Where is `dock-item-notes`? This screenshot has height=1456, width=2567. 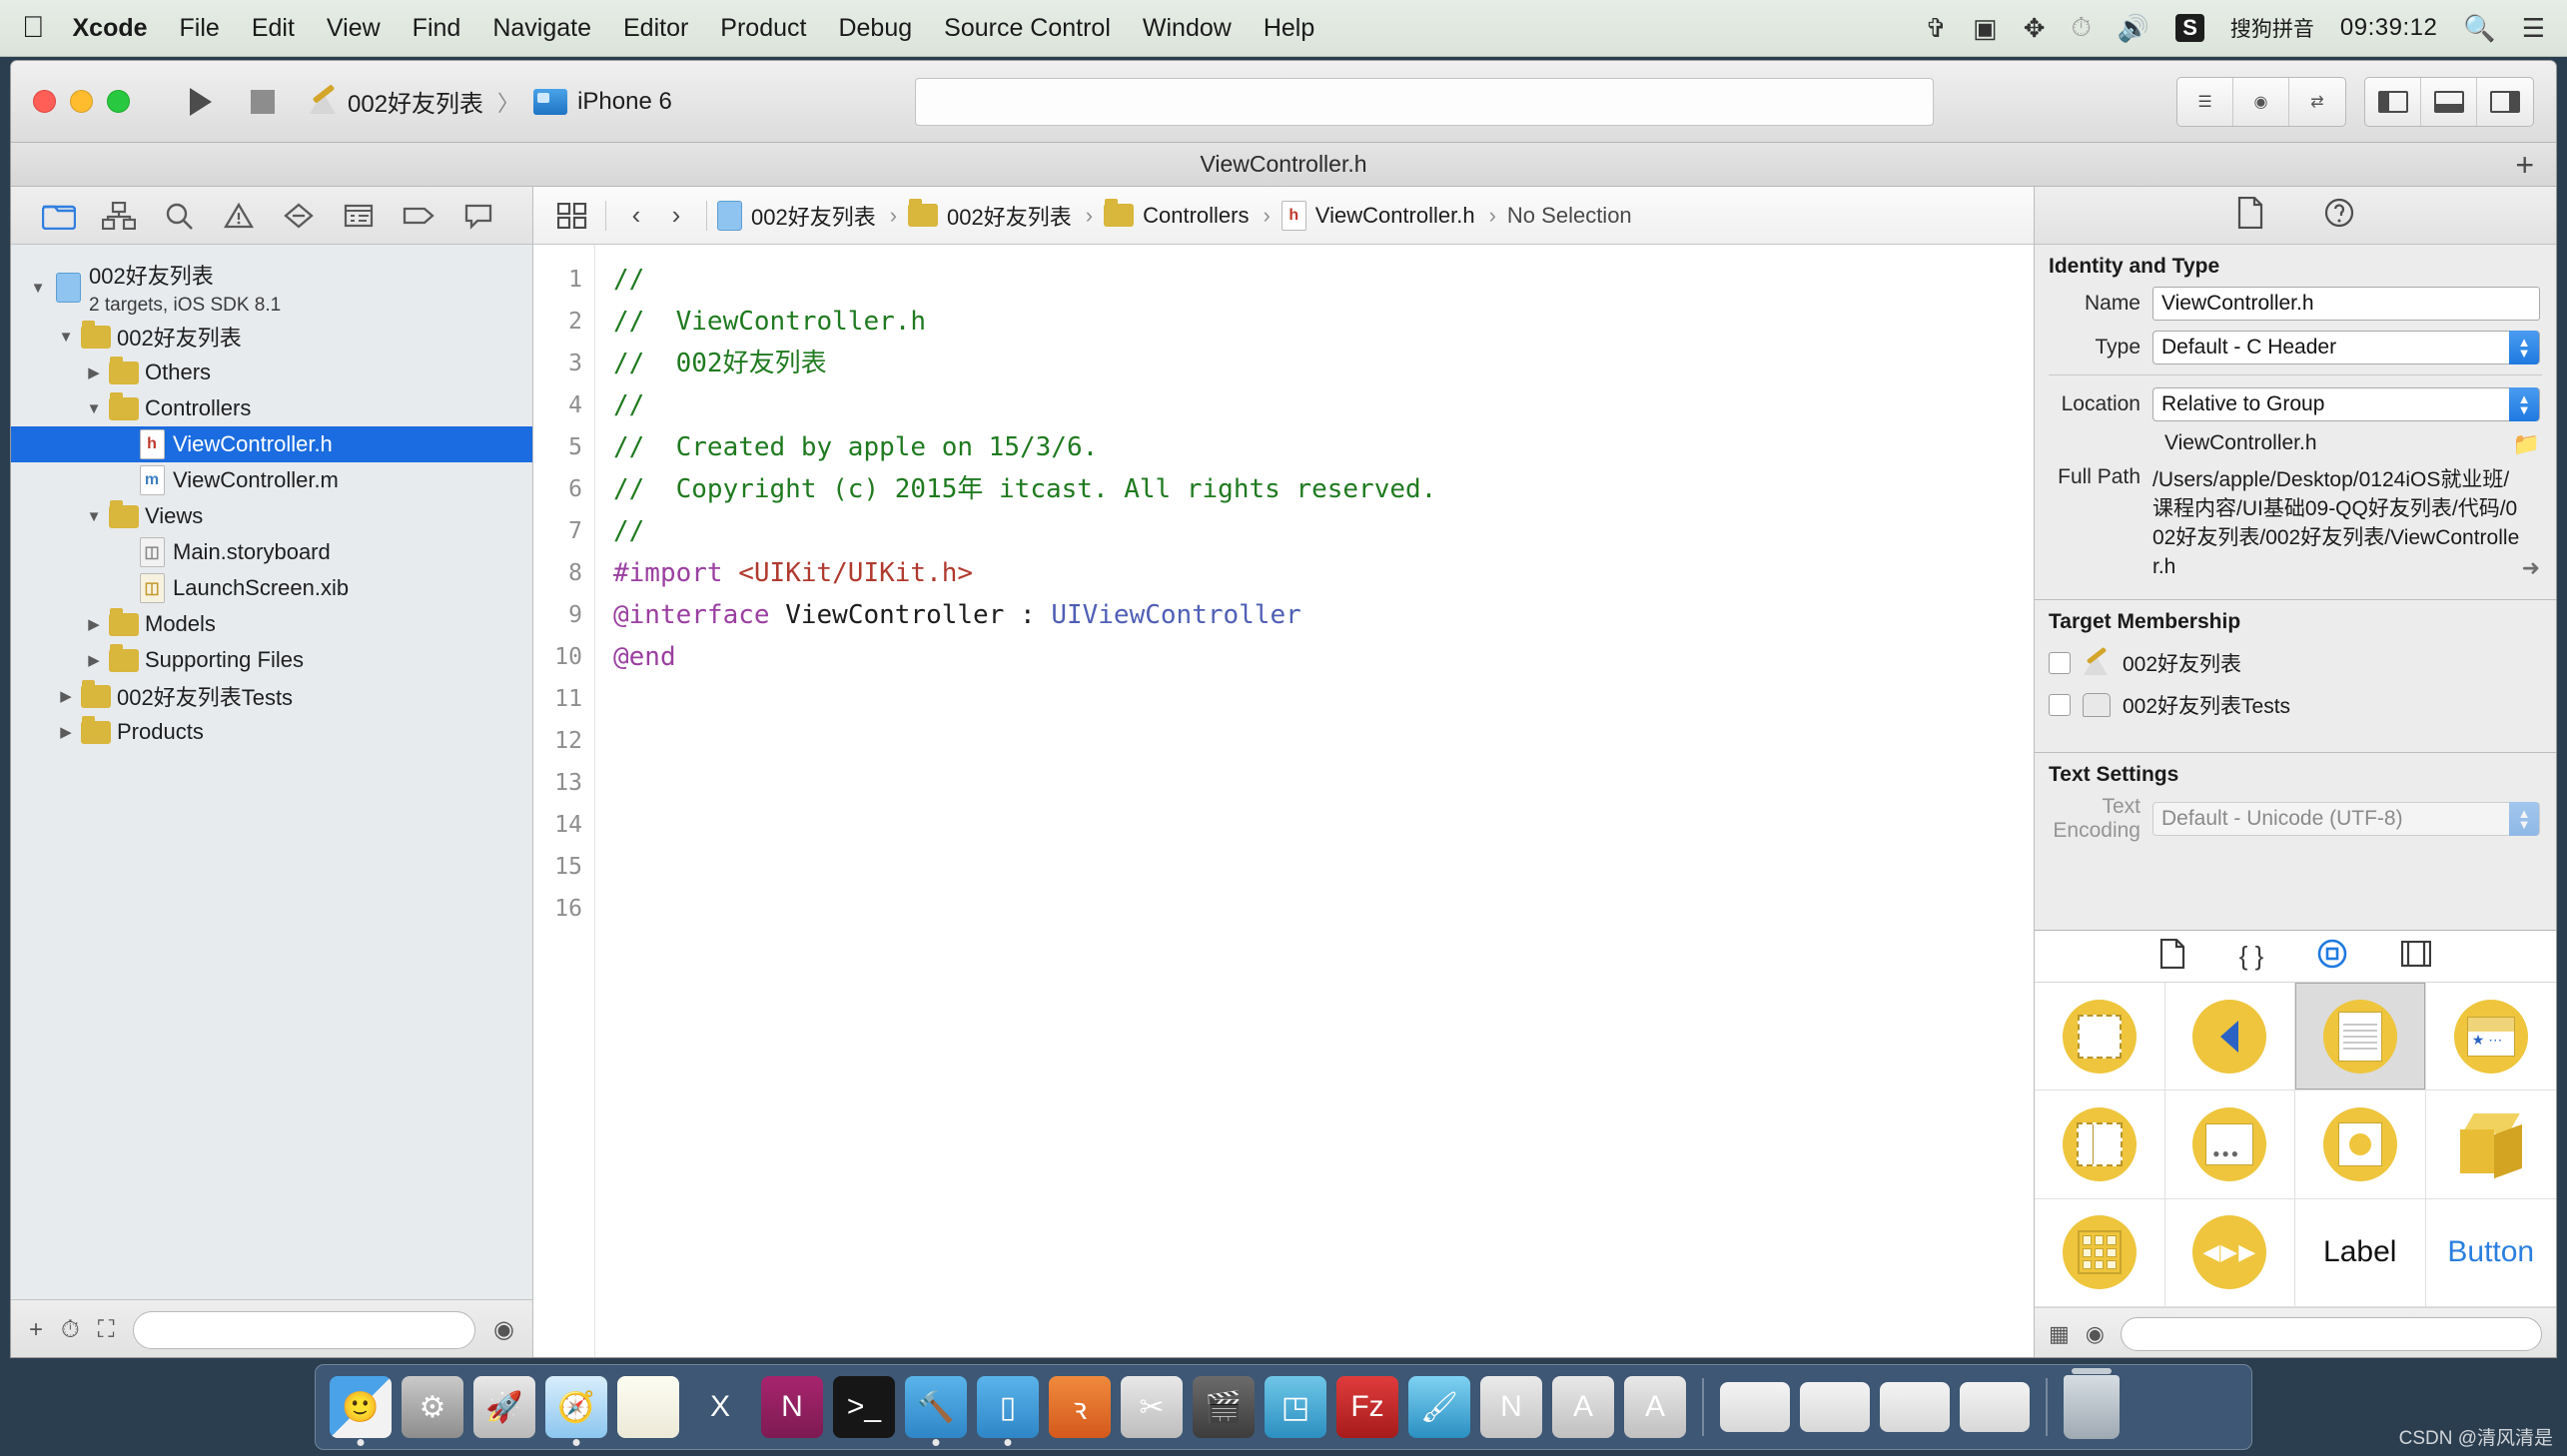 dock-item-notes is located at coordinates (648, 1407).